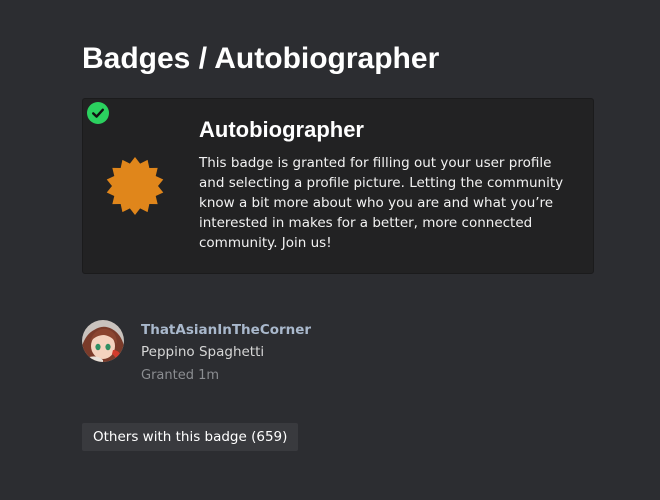 The height and width of the screenshot is (500, 660). I want to click on others-with-badge-button: Others with this badge (659), so click(190, 437).